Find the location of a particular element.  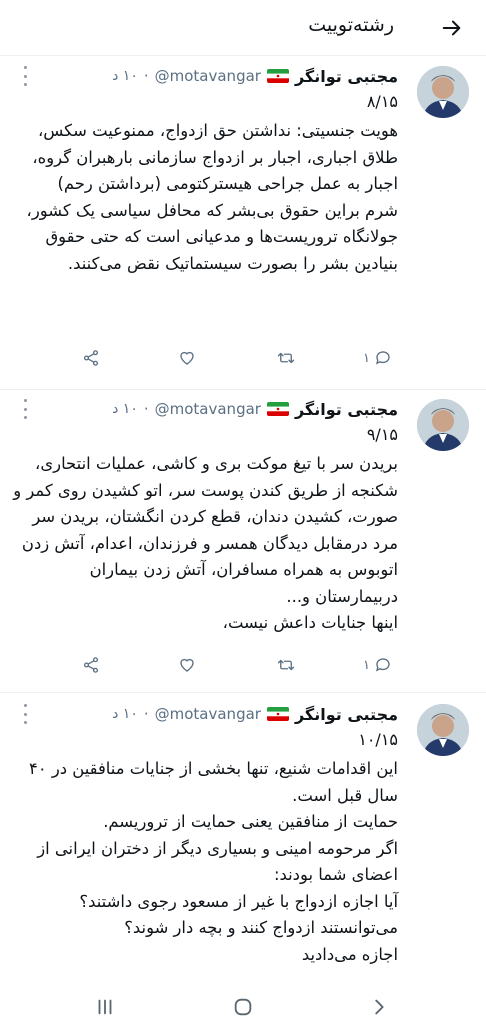

back-nav-button is located at coordinates (379, 1007).